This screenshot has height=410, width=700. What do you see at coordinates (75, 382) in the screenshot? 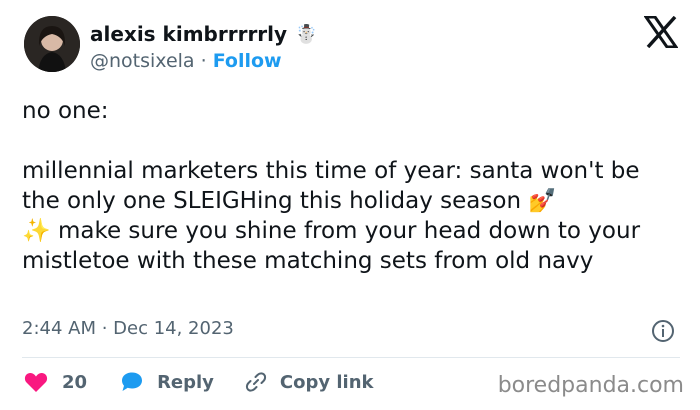
I see `like-count: 20` at bounding box center [75, 382].